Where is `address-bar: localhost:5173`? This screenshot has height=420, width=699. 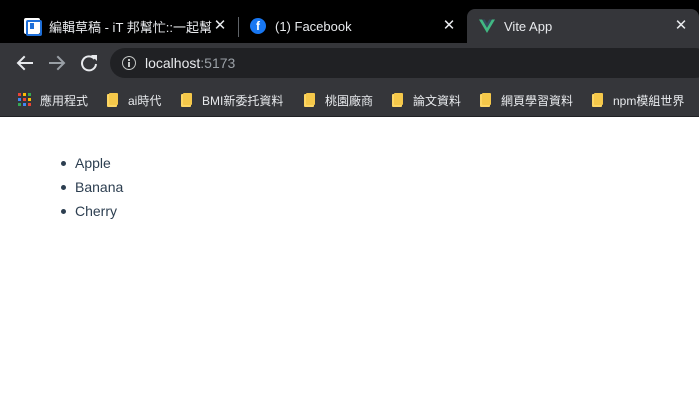 address-bar: localhost:5173 is located at coordinates (404, 63).